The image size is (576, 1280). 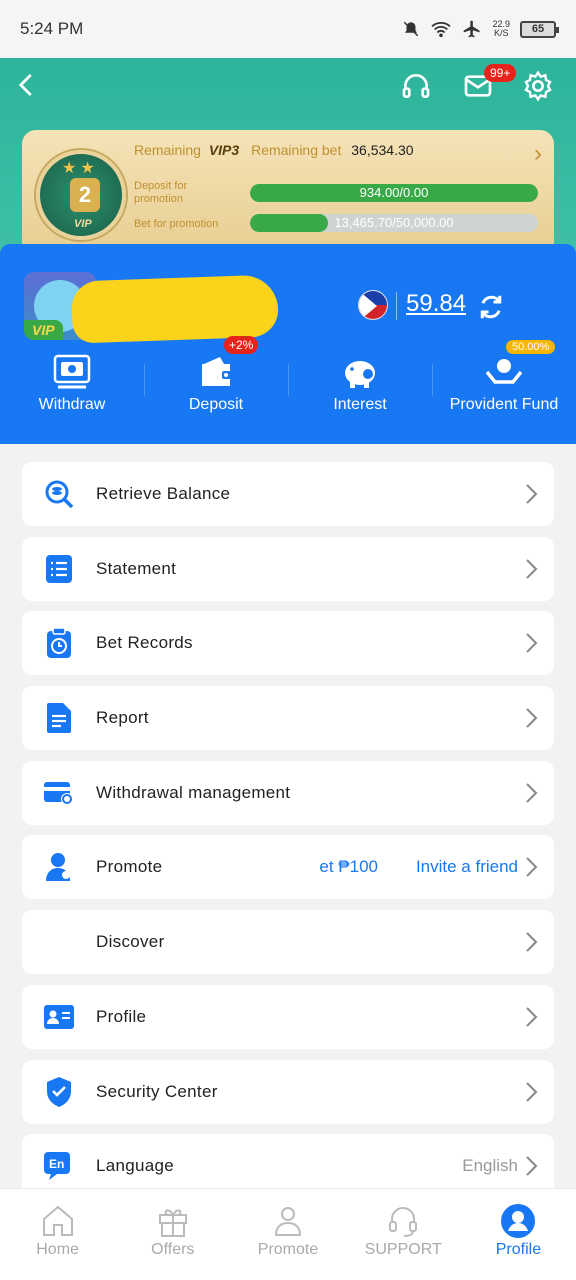 What do you see at coordinates (80, 168) in the screenshot?
I see `stars-icon: ★★` at bounding box center [80, 168].